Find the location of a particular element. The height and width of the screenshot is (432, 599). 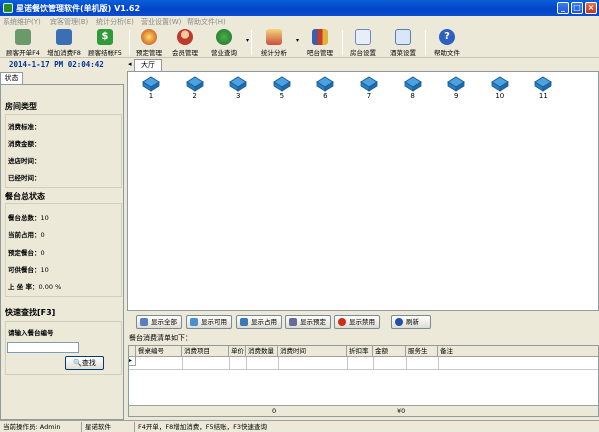

search-button: 🔍查找 is located at coordinates (84, 363).